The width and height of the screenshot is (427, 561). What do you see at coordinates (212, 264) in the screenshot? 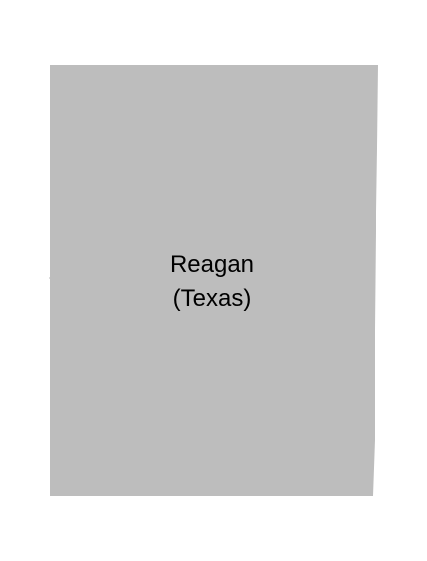
I see `county-name: Reagan` at bounding box center [212, 264].